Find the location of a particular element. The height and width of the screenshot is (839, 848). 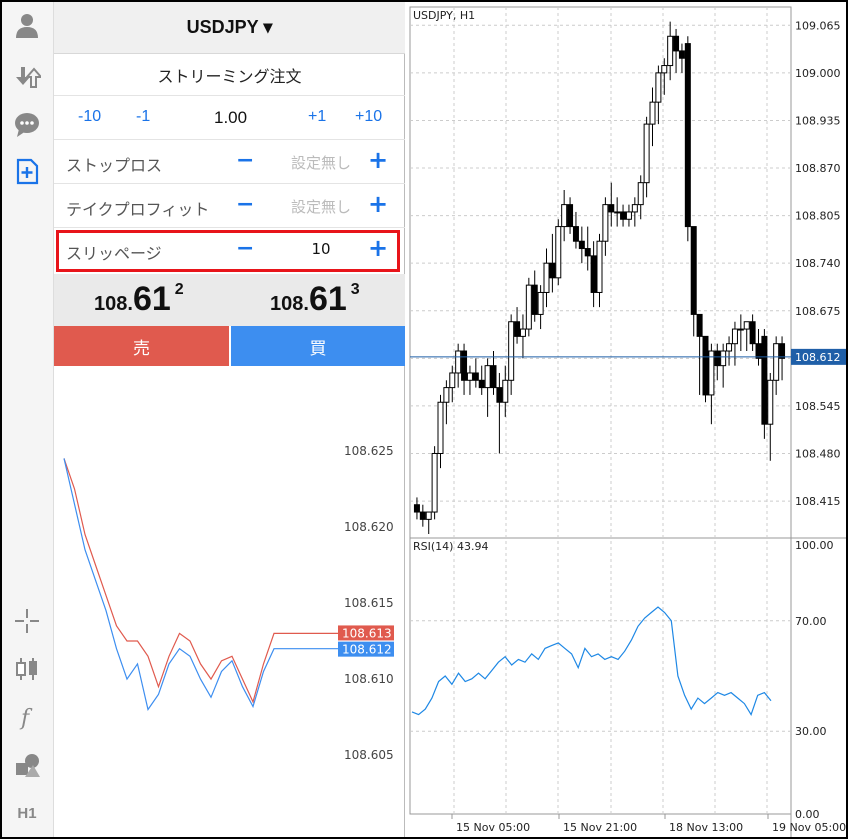

ask-price: 108.61 3 is located at coordinates (315, 299).